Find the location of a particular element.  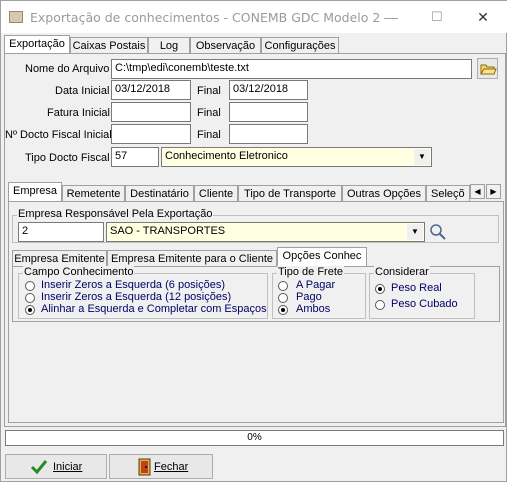

check-icon is located at coordinates (39, 467).